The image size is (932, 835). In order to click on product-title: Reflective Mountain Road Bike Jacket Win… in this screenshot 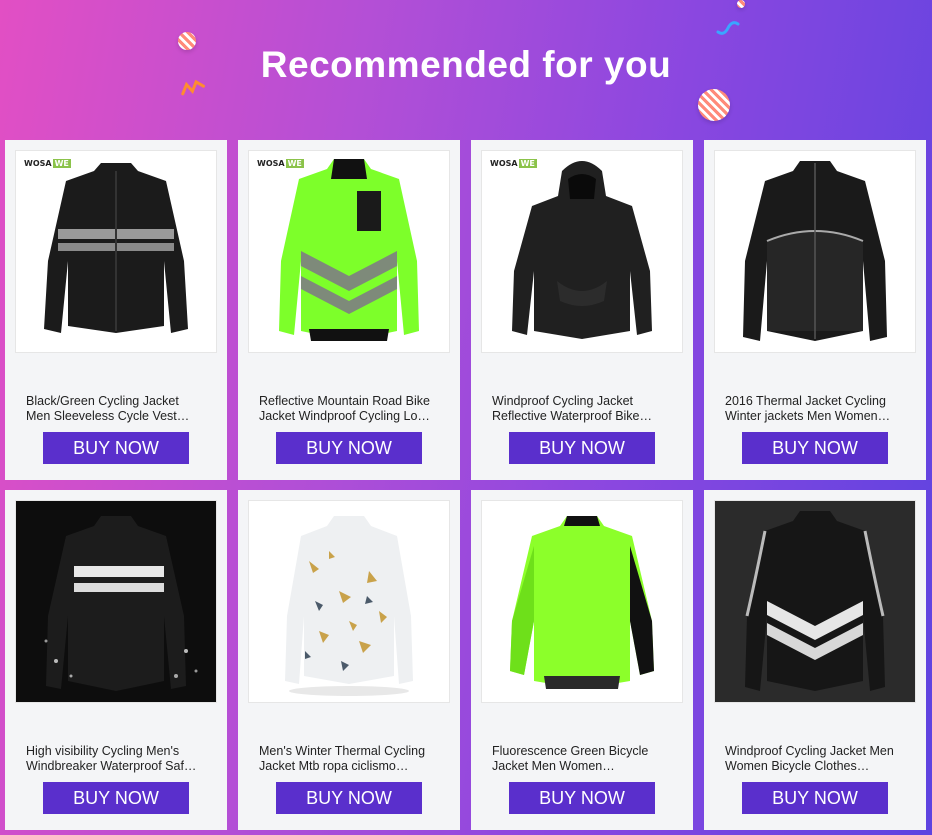, I will do `click(351, 409)`.